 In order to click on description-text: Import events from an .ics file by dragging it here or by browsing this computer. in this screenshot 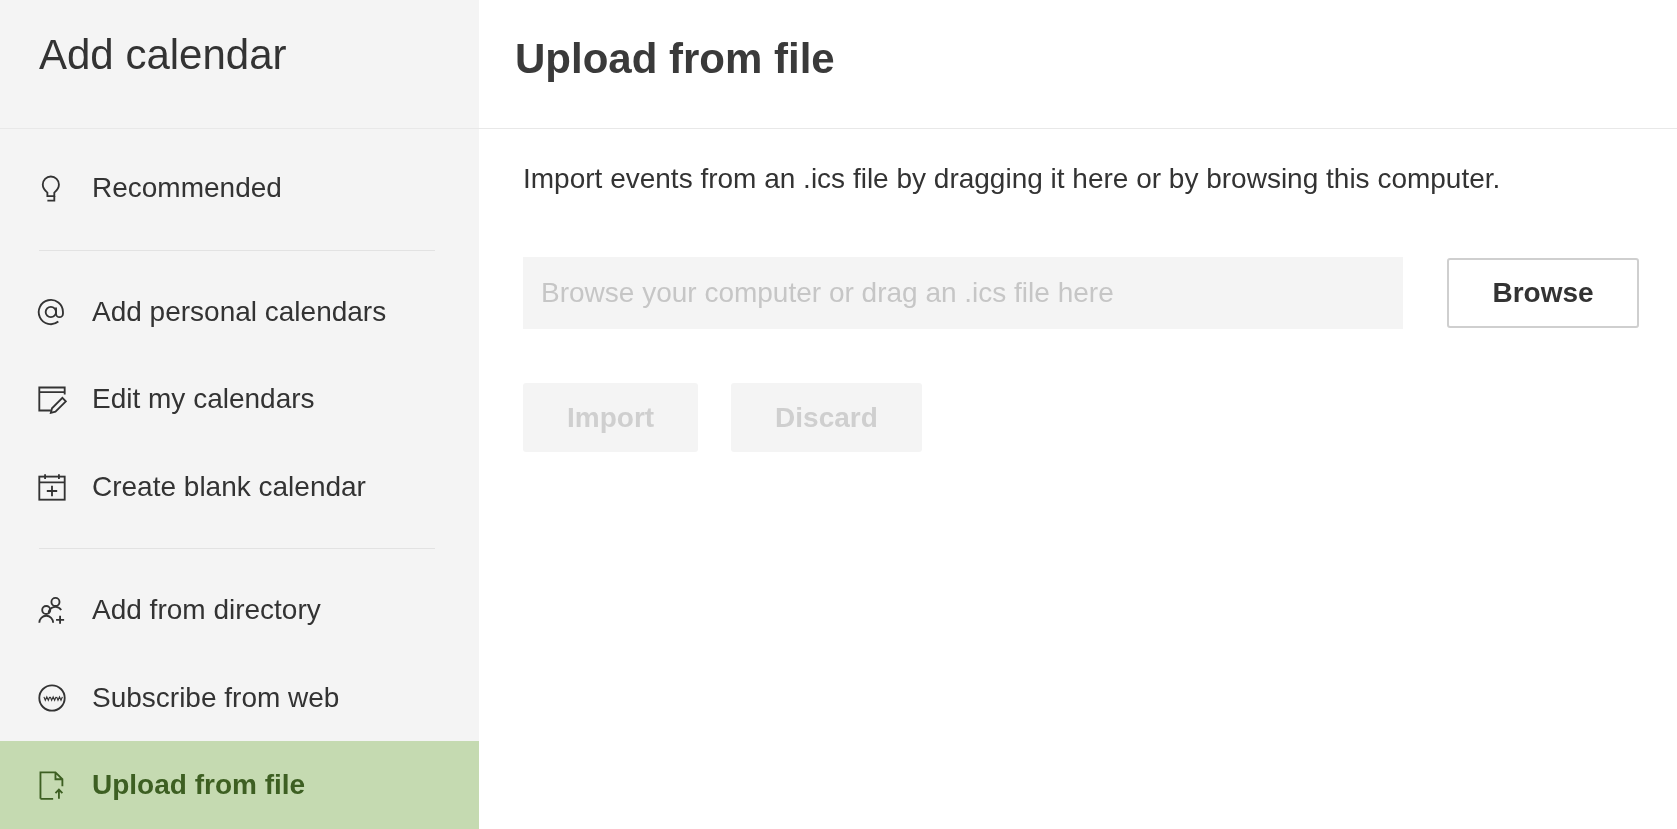, I will do `click(1012, 179)`.